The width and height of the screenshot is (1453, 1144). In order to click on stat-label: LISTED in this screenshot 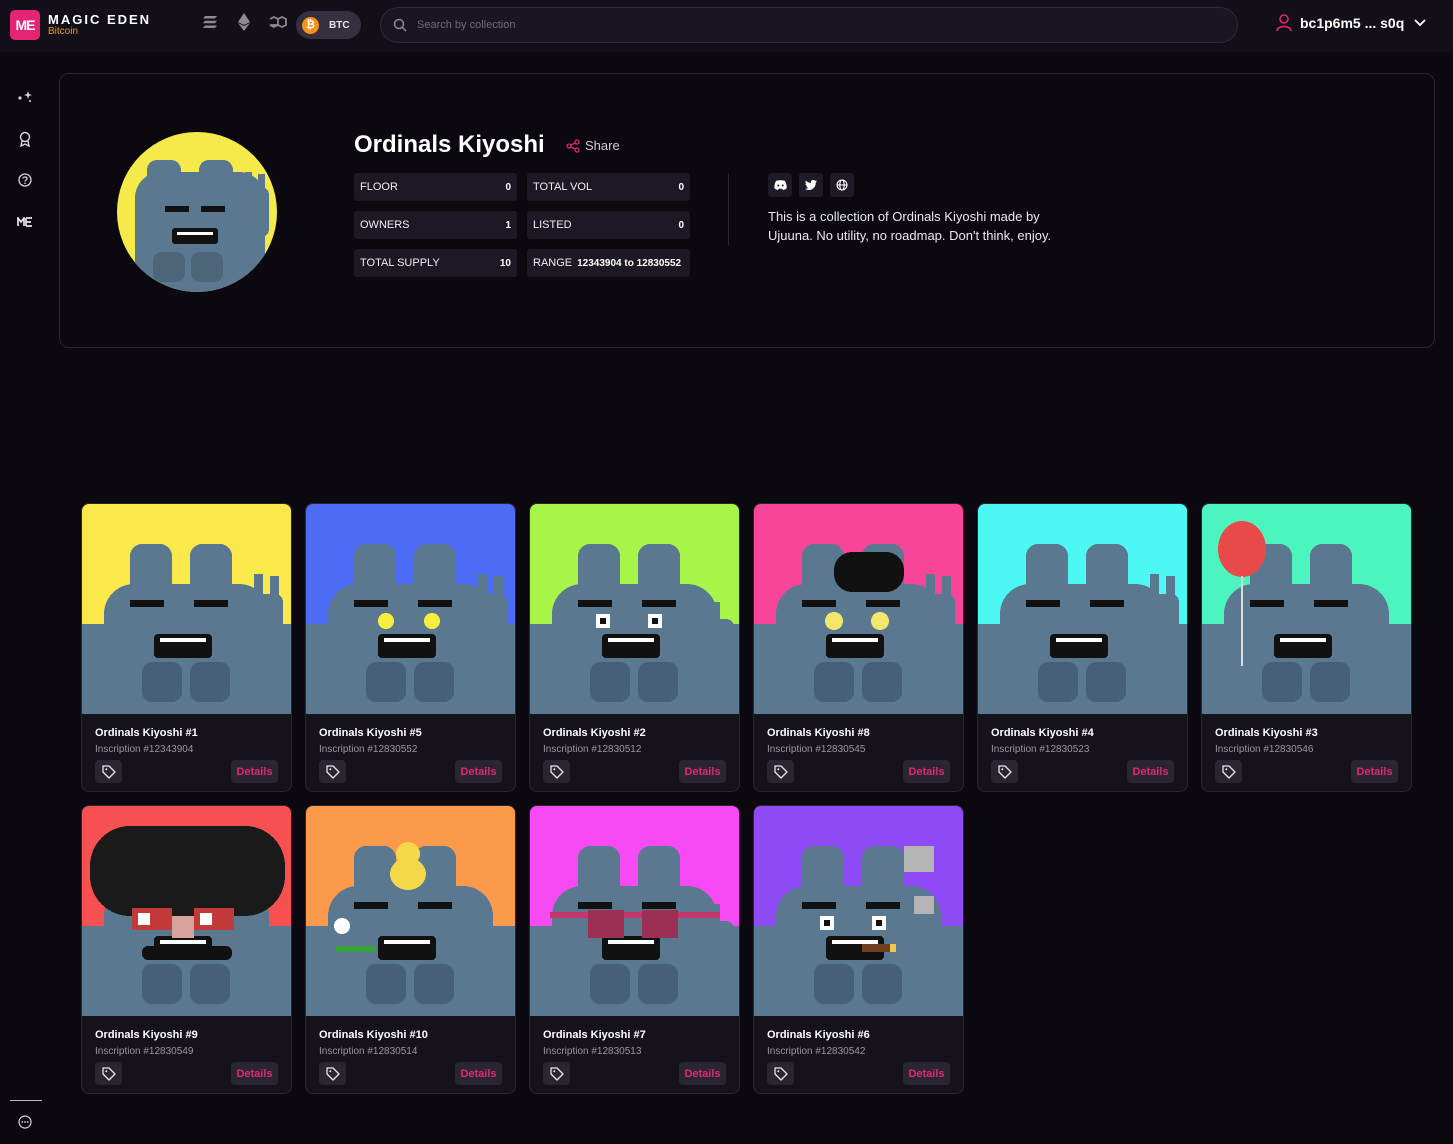, I will do `click(552, 225)`.